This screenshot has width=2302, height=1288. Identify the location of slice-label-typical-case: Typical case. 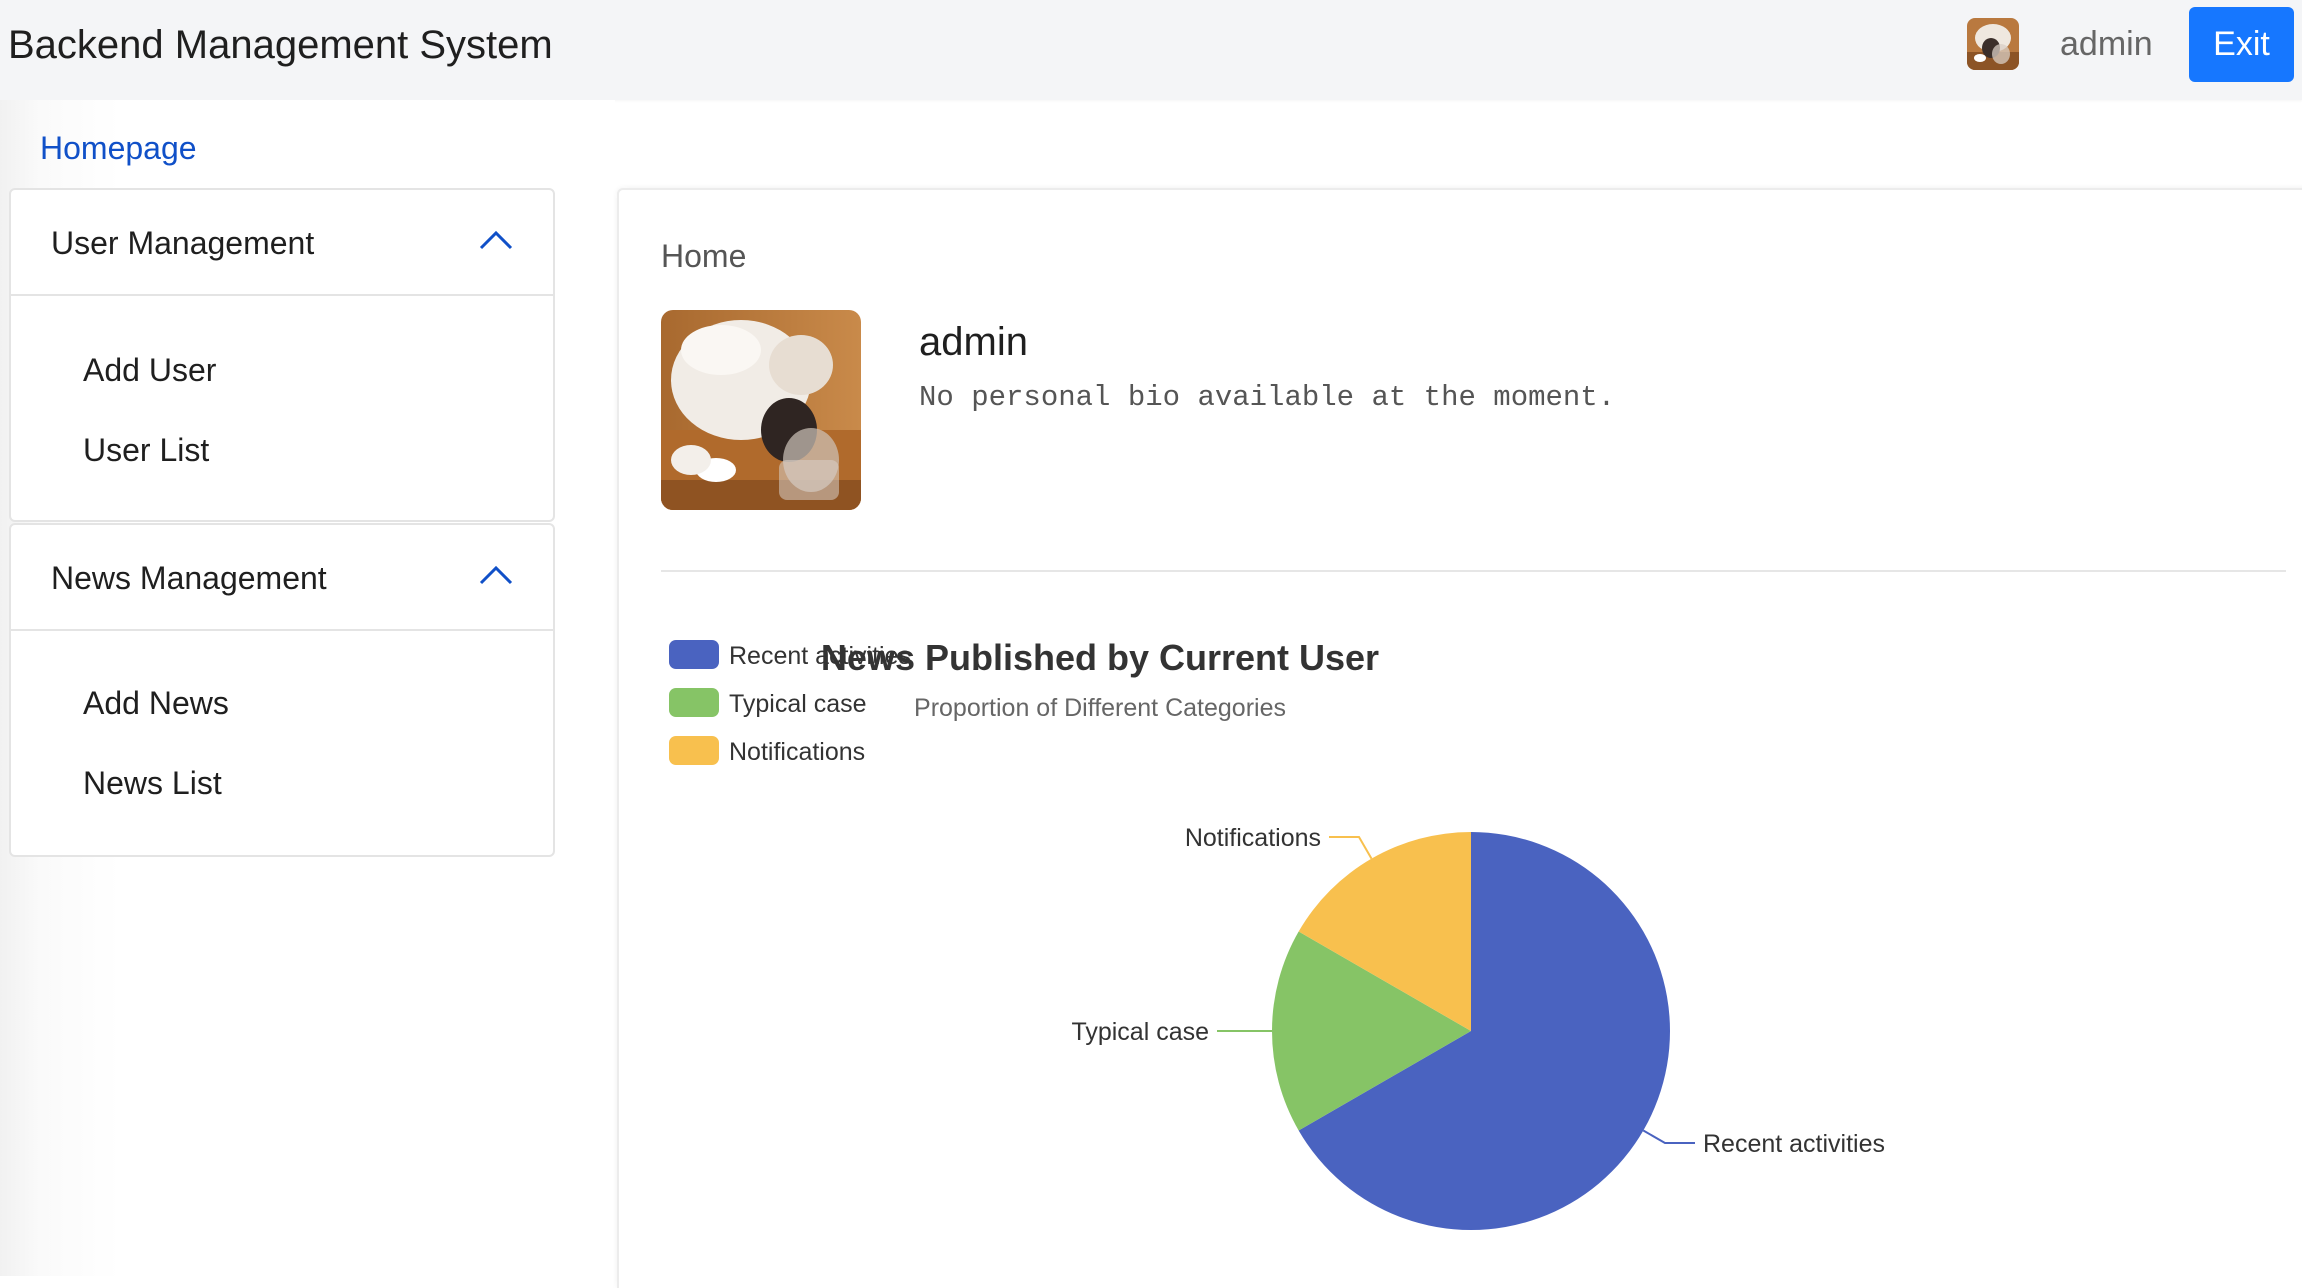
(1140, 1032).